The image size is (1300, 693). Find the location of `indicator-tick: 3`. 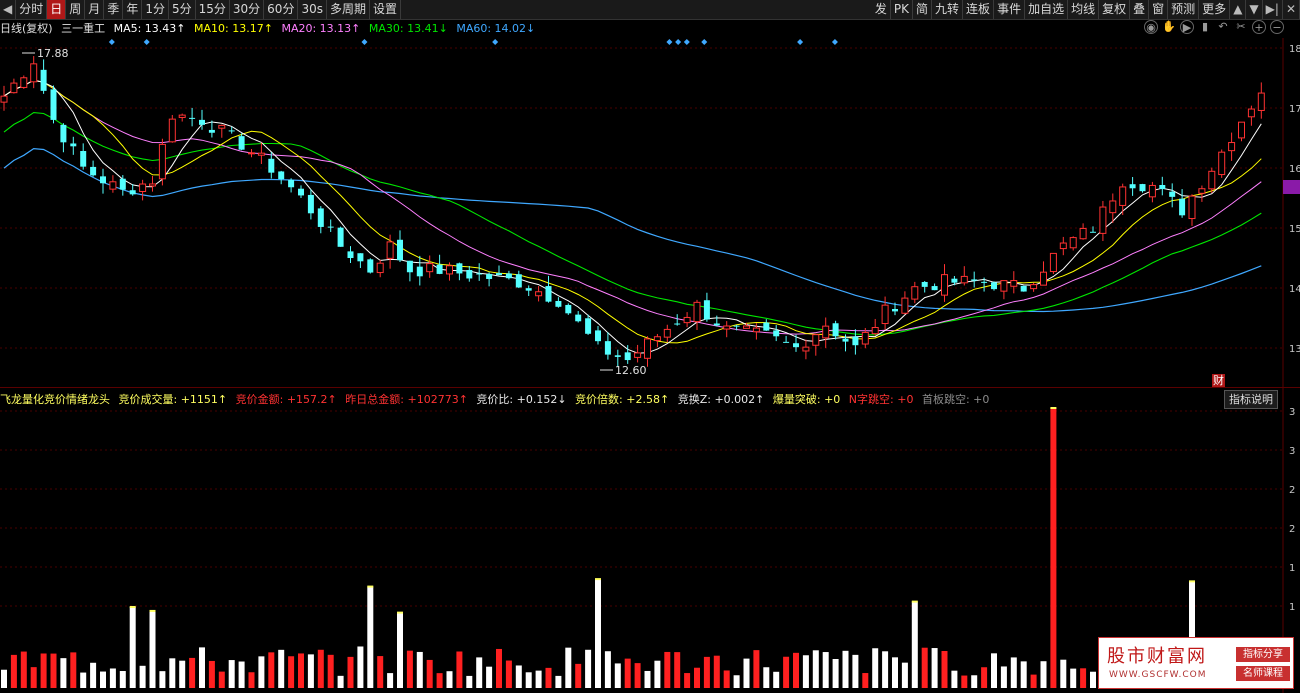

indicator-tick: 3 is located at coordinates (1292, 412).